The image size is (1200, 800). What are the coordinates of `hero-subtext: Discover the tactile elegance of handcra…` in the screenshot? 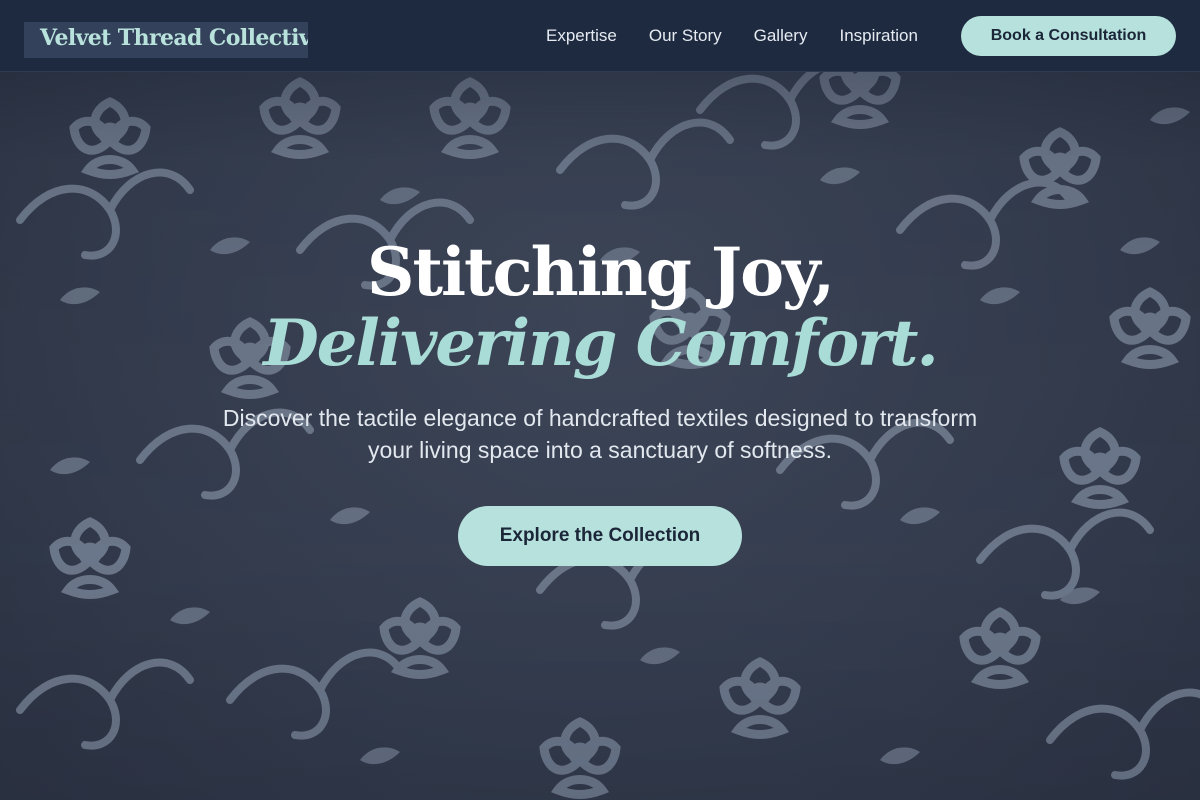 It's located at (600, 434).